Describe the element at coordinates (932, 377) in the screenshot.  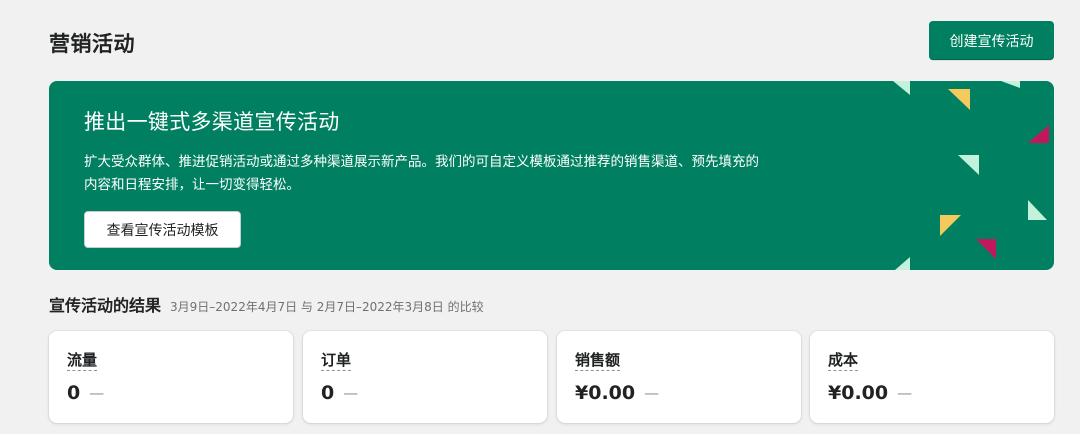
I see `metric-card-cost: 成本 ¥0.00 —` at that location.